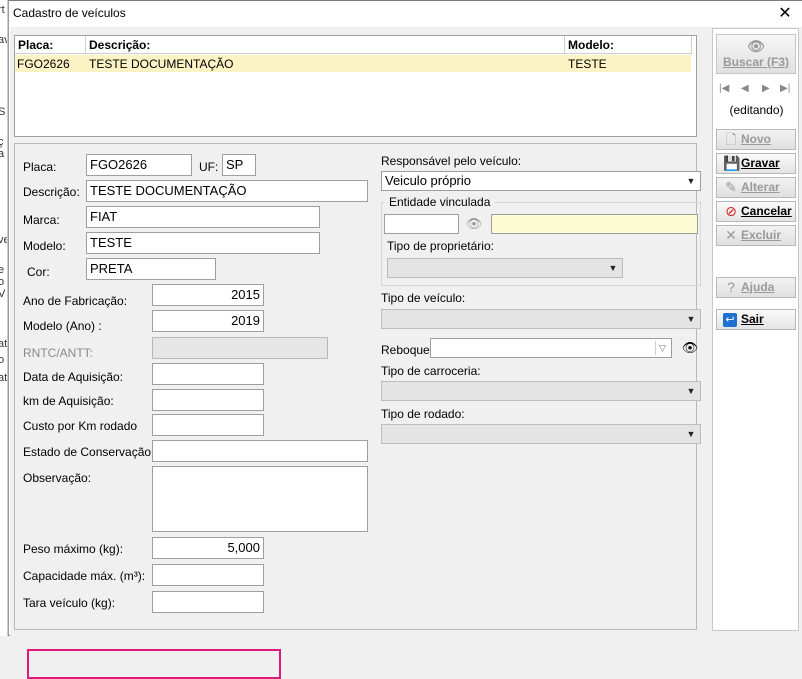 The height and width of the screenshot is (679, 802). I want to click on estado-conservacao-input, so click(260, 451).